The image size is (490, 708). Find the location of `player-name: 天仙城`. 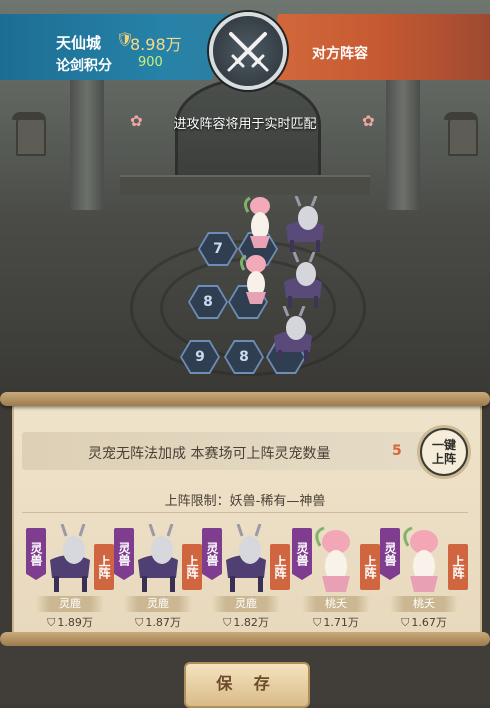

player-name: 天仙城 is located at coordinates (79, 43).